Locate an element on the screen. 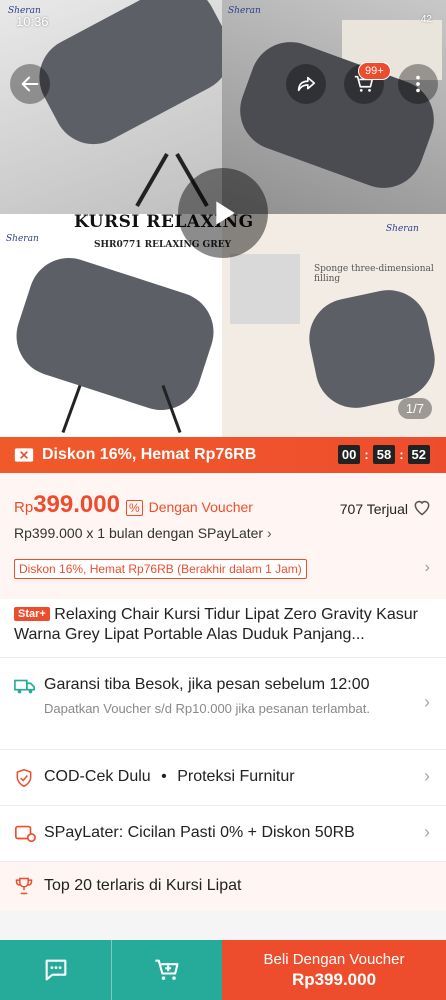  cod-protection-row: COD-Cek Dulu • Proteksi Furnitur › is located at coordinates (223, 777).